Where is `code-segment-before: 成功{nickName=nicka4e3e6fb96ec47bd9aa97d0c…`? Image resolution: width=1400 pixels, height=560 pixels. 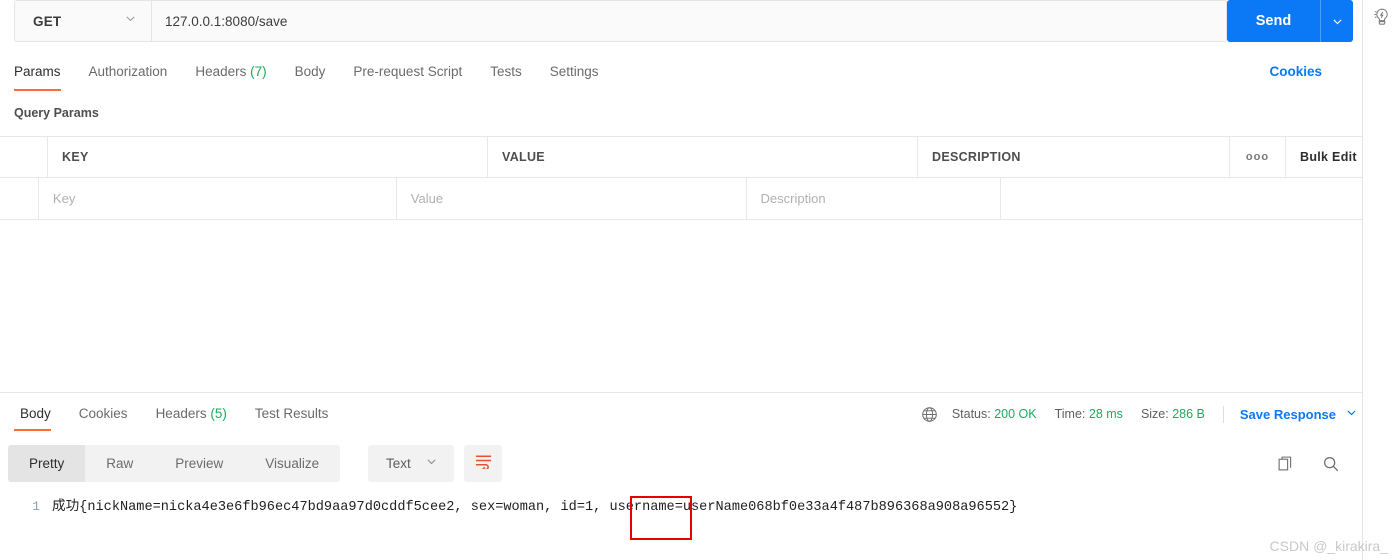
code-segment-before: 成功{nickName=nicka4e3e6fb96ec47bd9aa97d0c… is located at coordinates (306, 507).